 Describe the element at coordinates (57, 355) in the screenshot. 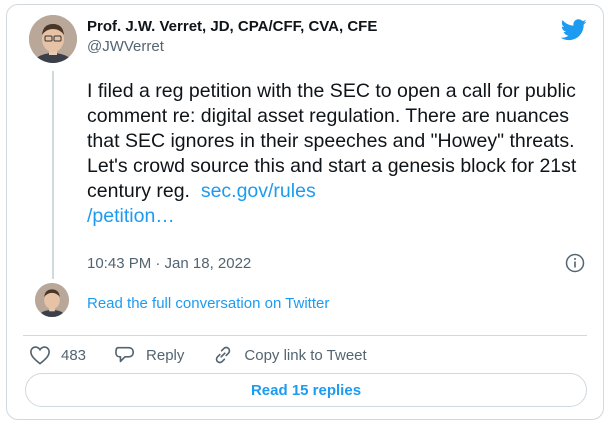

I see `like-button: 483` at that location.